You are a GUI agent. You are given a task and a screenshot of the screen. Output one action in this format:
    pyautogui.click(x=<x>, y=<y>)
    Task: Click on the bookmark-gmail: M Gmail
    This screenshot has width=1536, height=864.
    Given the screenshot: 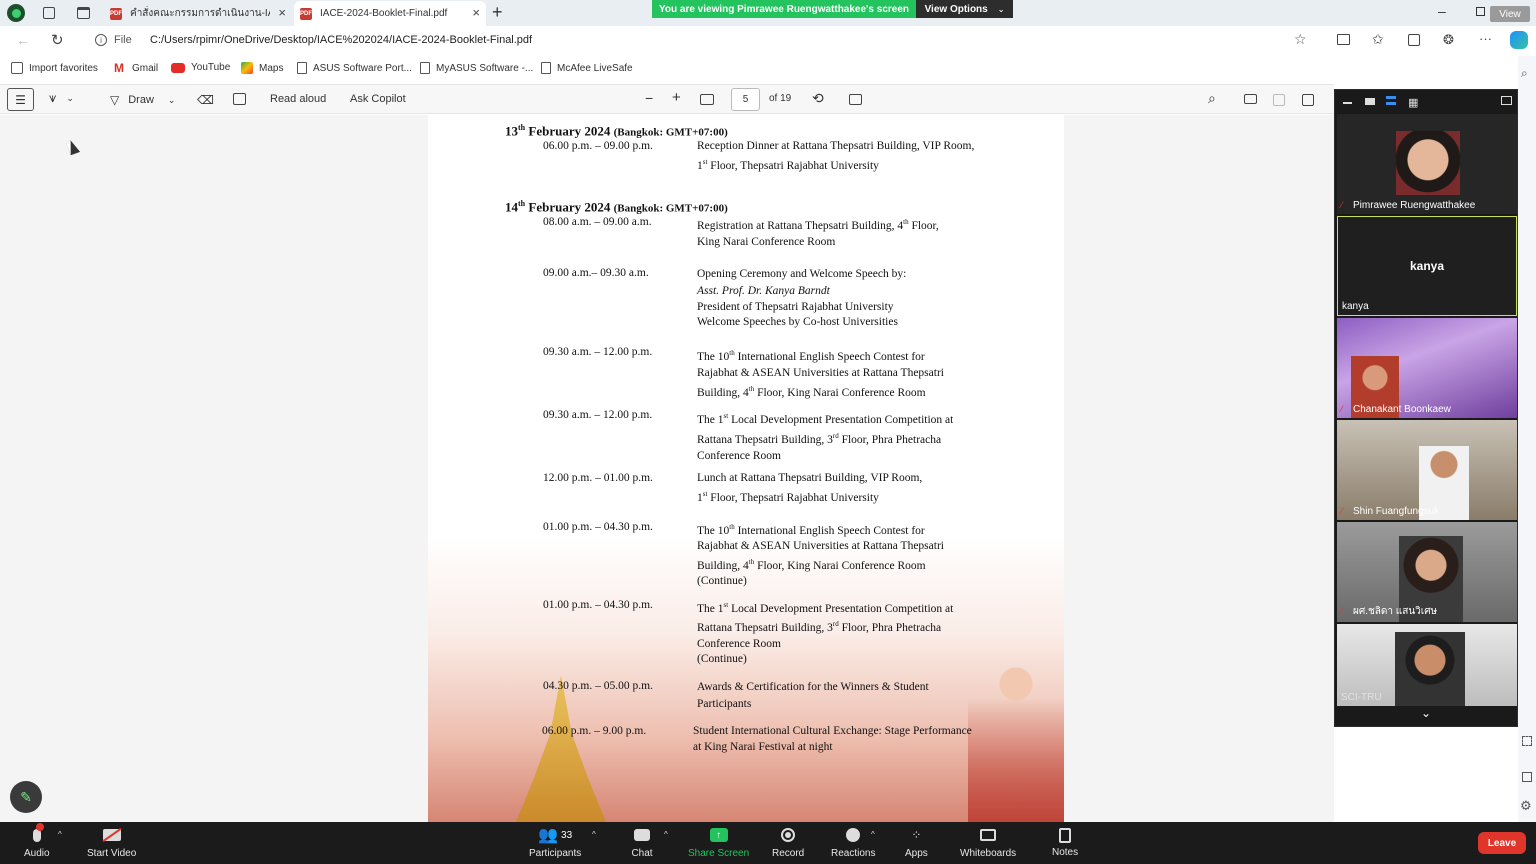 What is the action you would take?
    pyautogui.click(x=136, y=68)
    